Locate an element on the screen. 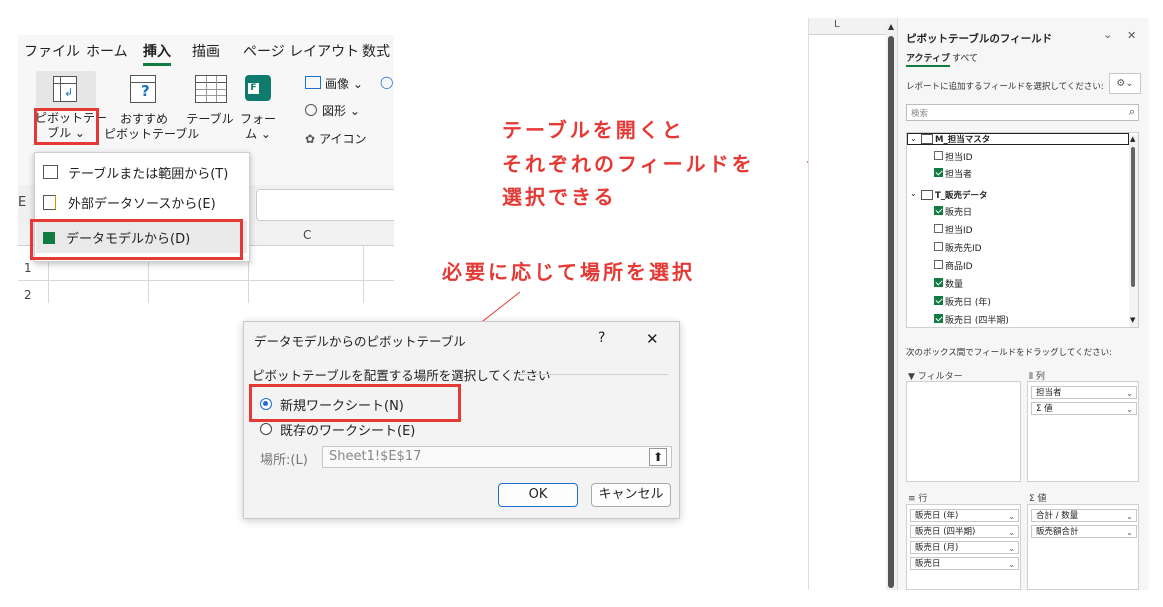  rows-item-year: 販売日 (年) ⌄ is located at coordinates (964, 515).